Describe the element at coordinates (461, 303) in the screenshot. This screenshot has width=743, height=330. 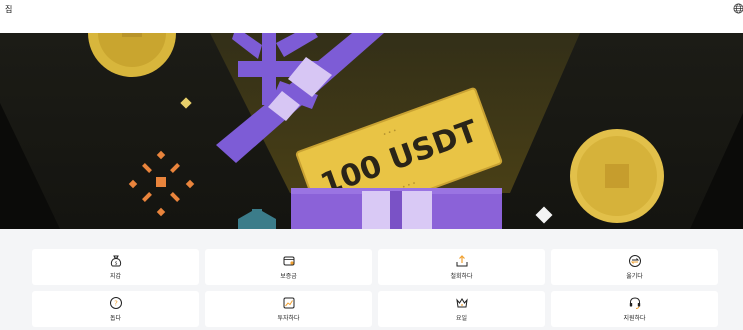
I see `crown-icon` at that location.